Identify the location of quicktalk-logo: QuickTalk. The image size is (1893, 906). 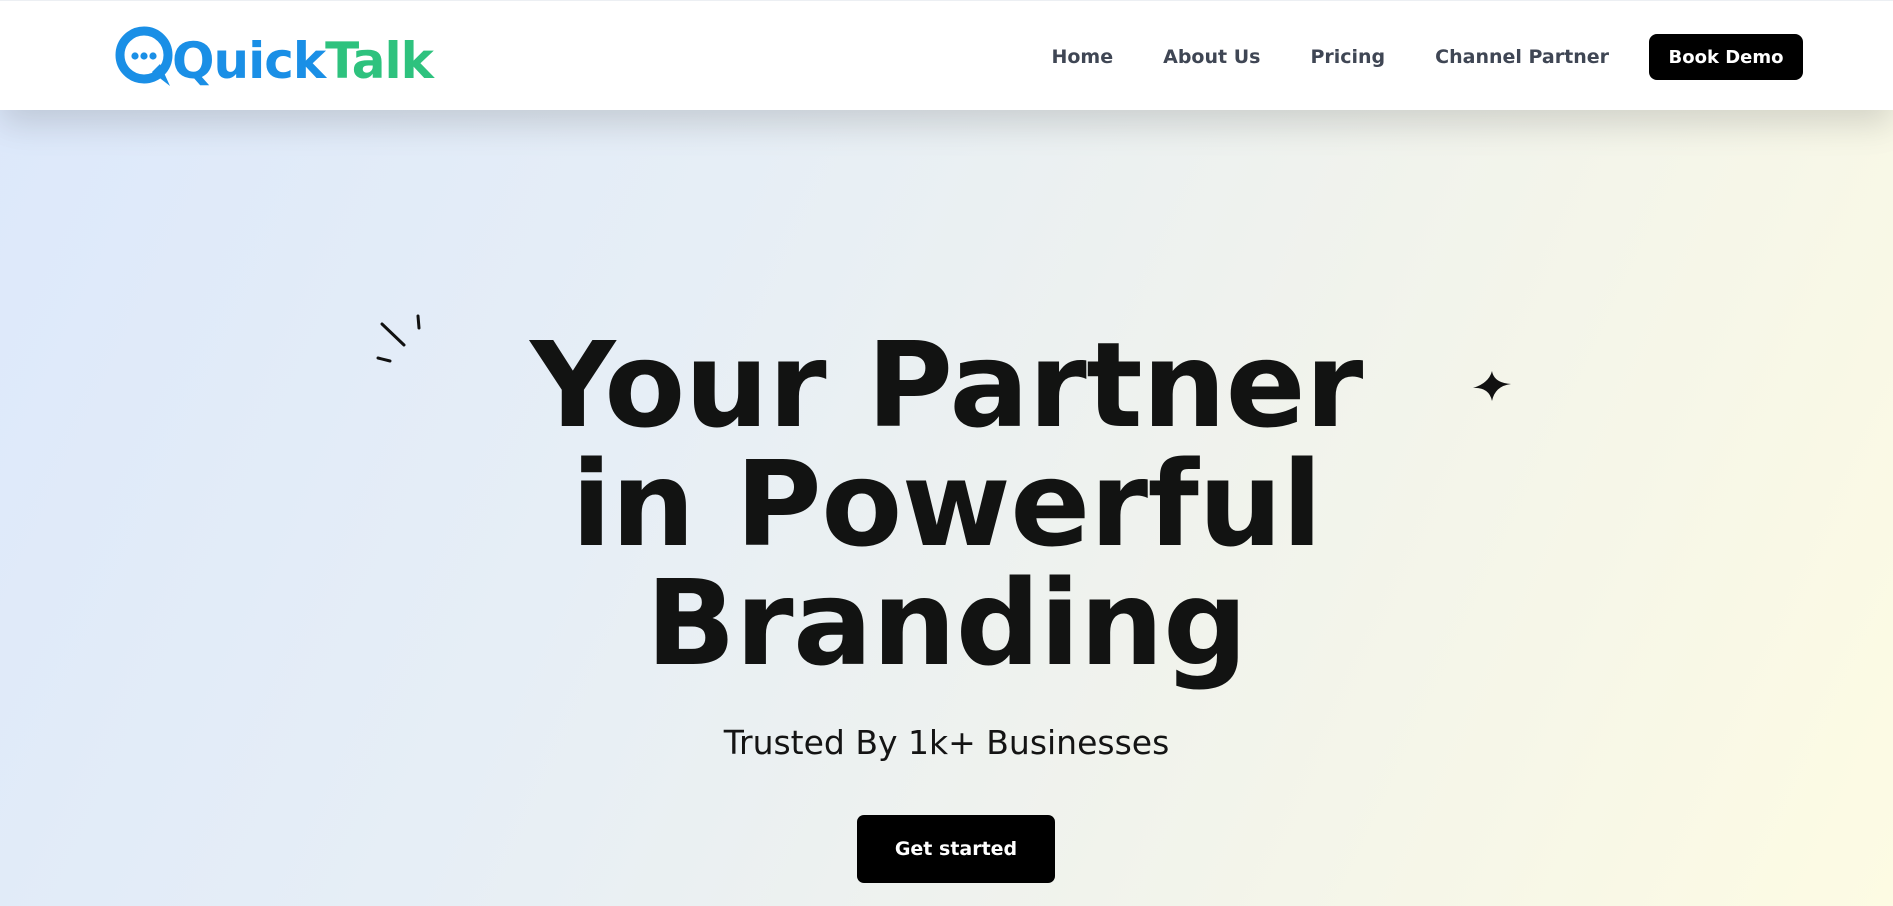
(274, 56).